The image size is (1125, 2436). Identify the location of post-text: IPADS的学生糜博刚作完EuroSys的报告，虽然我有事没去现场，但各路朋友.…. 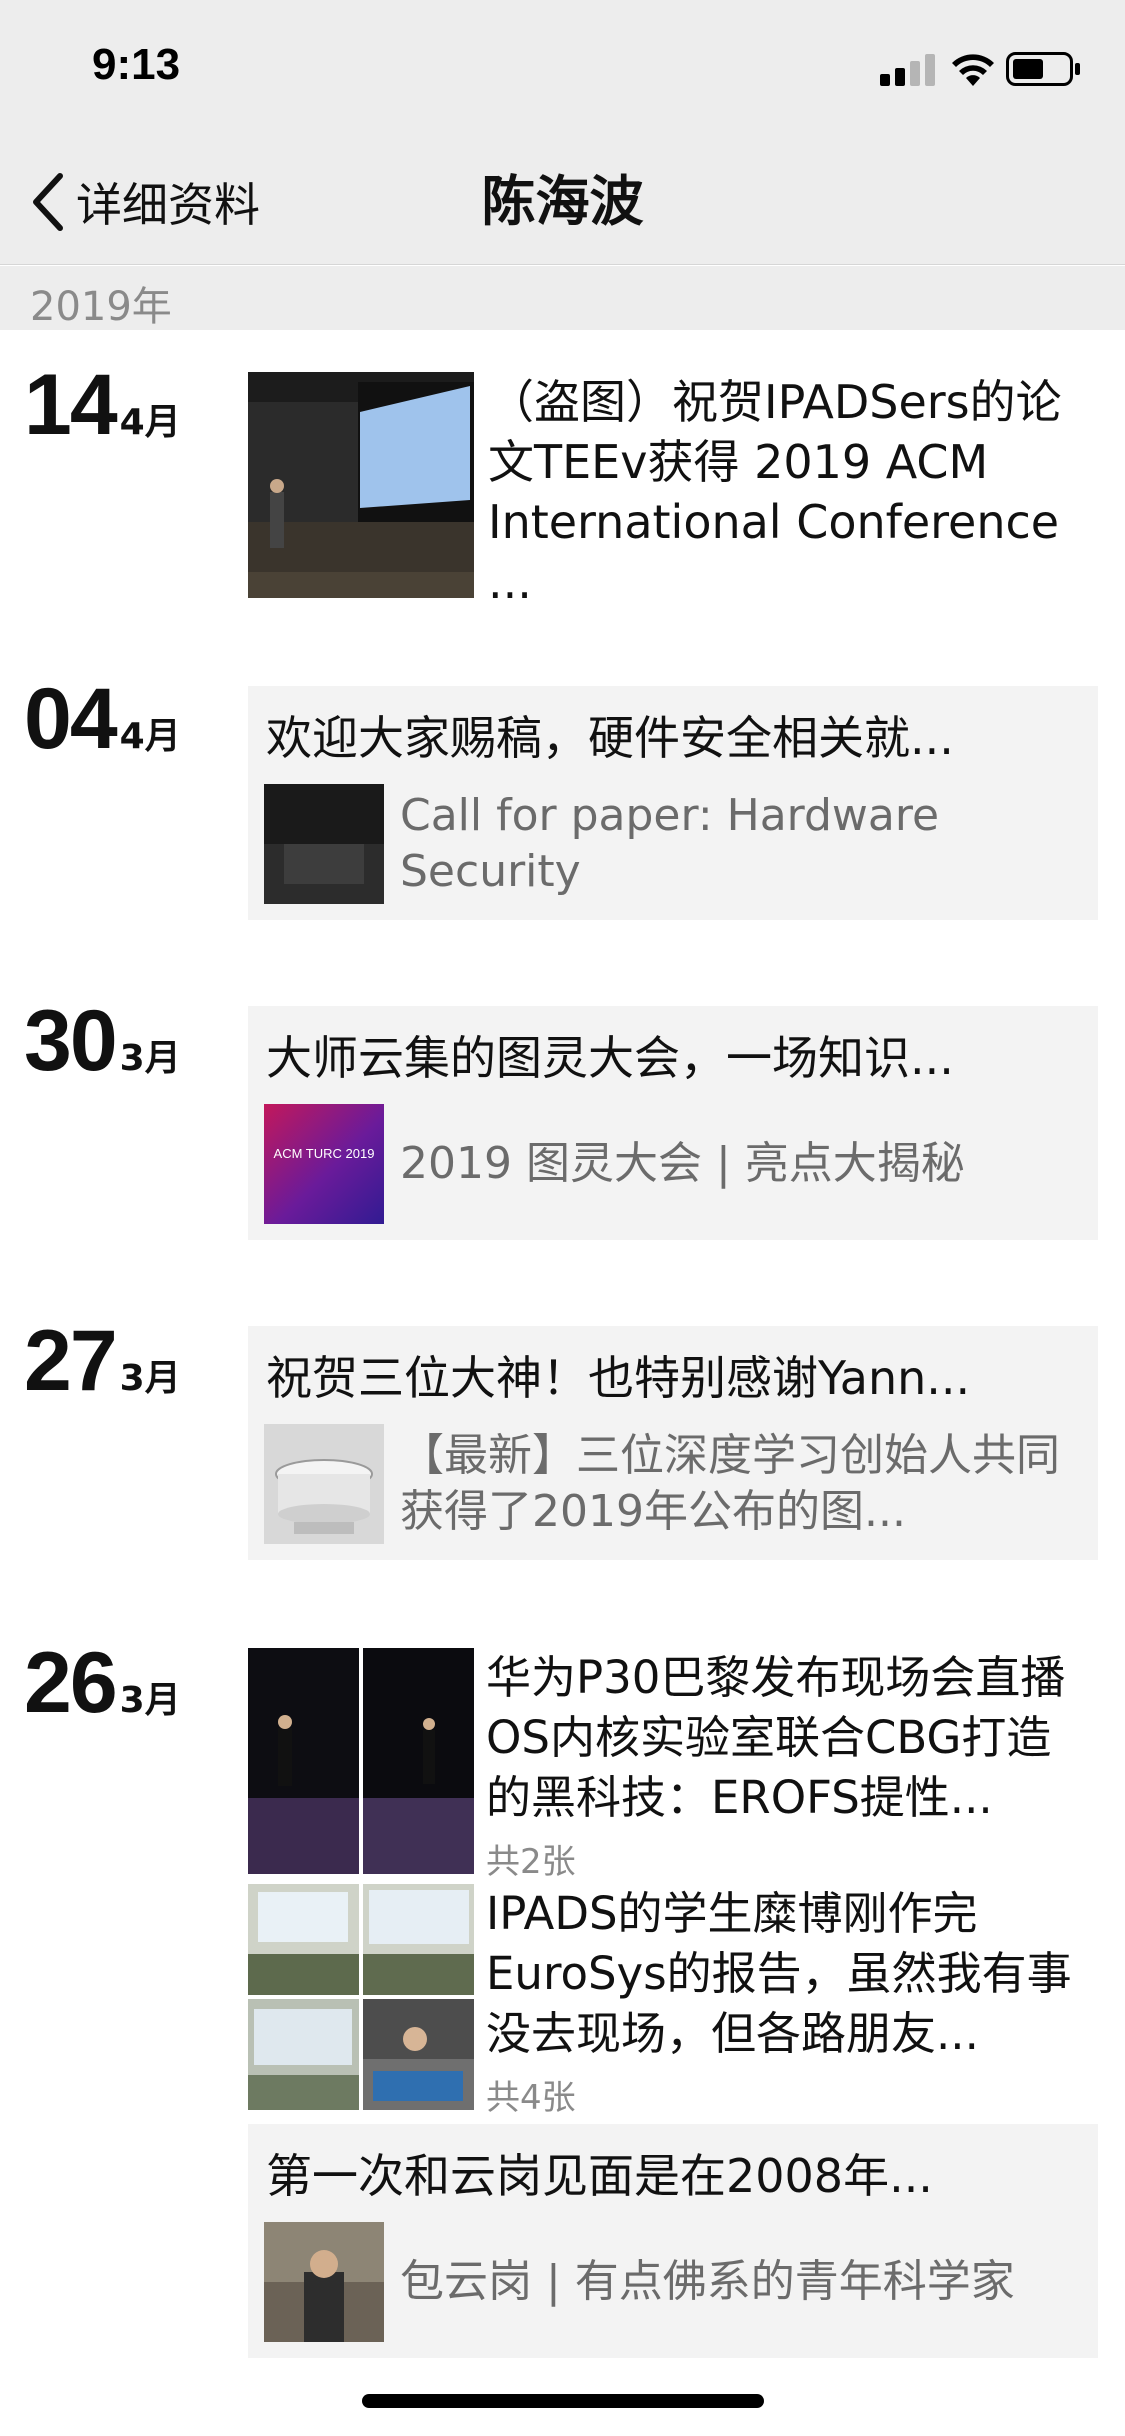
(779, 1973).